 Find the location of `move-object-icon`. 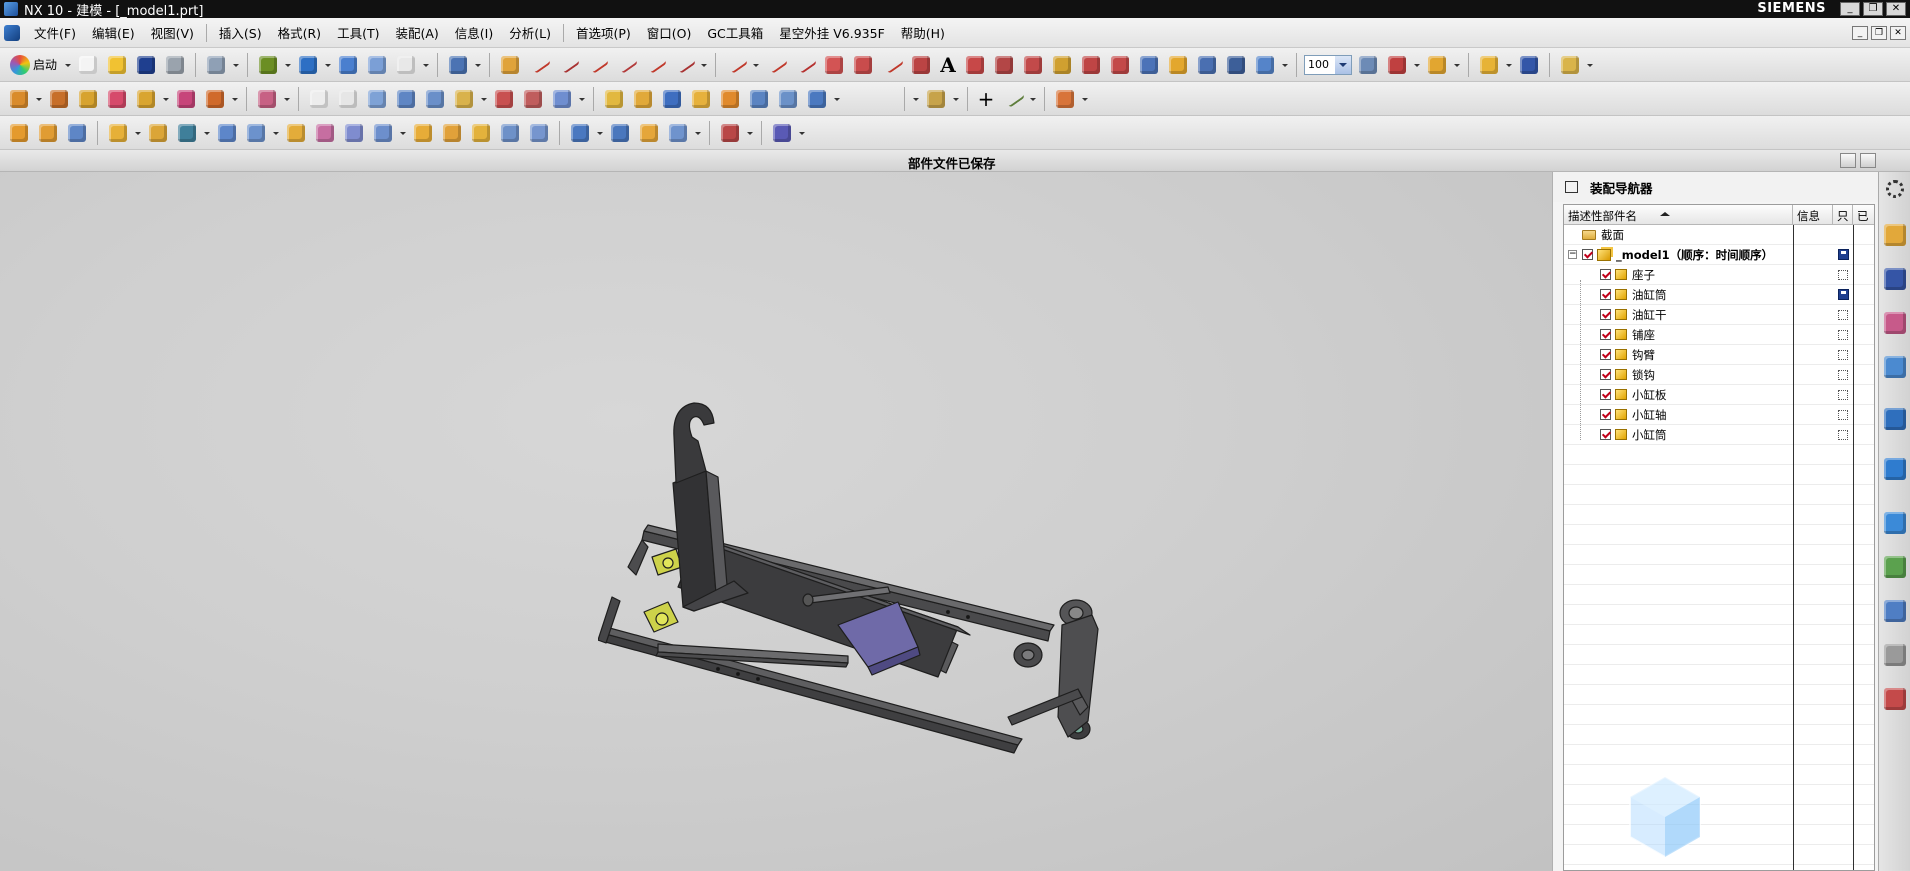

move-object-icon is located at coordinates (782, 133).